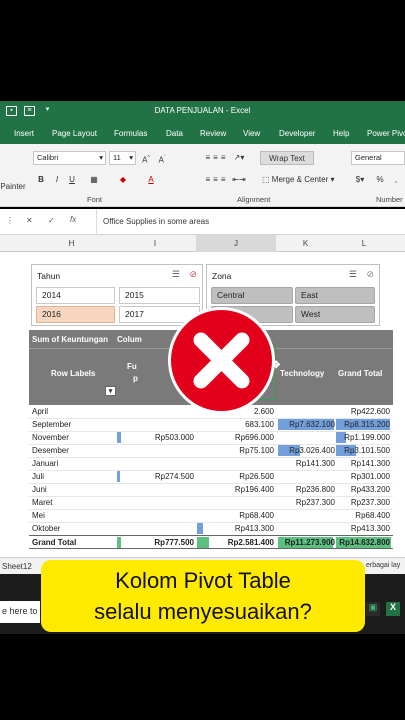 Image resolution: width=405 pixels, height=720 pixels. I want to click on slicer-item-2014: 2014, so click(75, 295).